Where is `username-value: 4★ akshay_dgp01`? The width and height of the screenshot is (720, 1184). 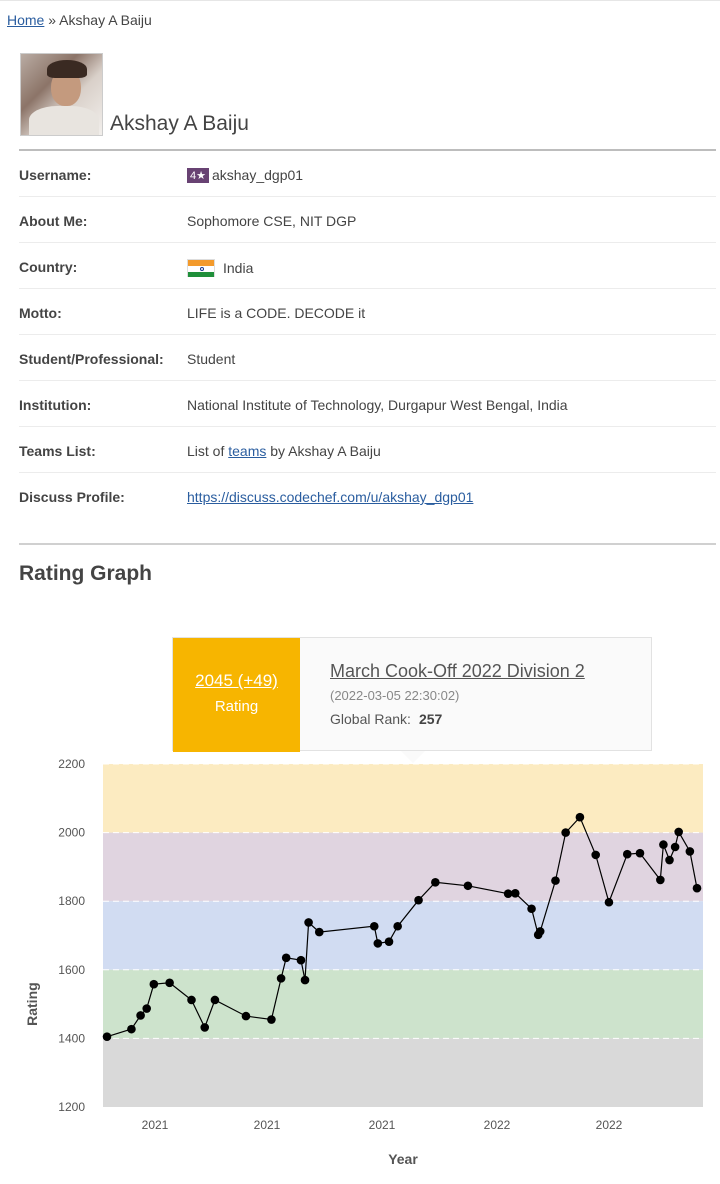 username-value: 4★ akshay_dgp01 is located at coordinates (245, 175).